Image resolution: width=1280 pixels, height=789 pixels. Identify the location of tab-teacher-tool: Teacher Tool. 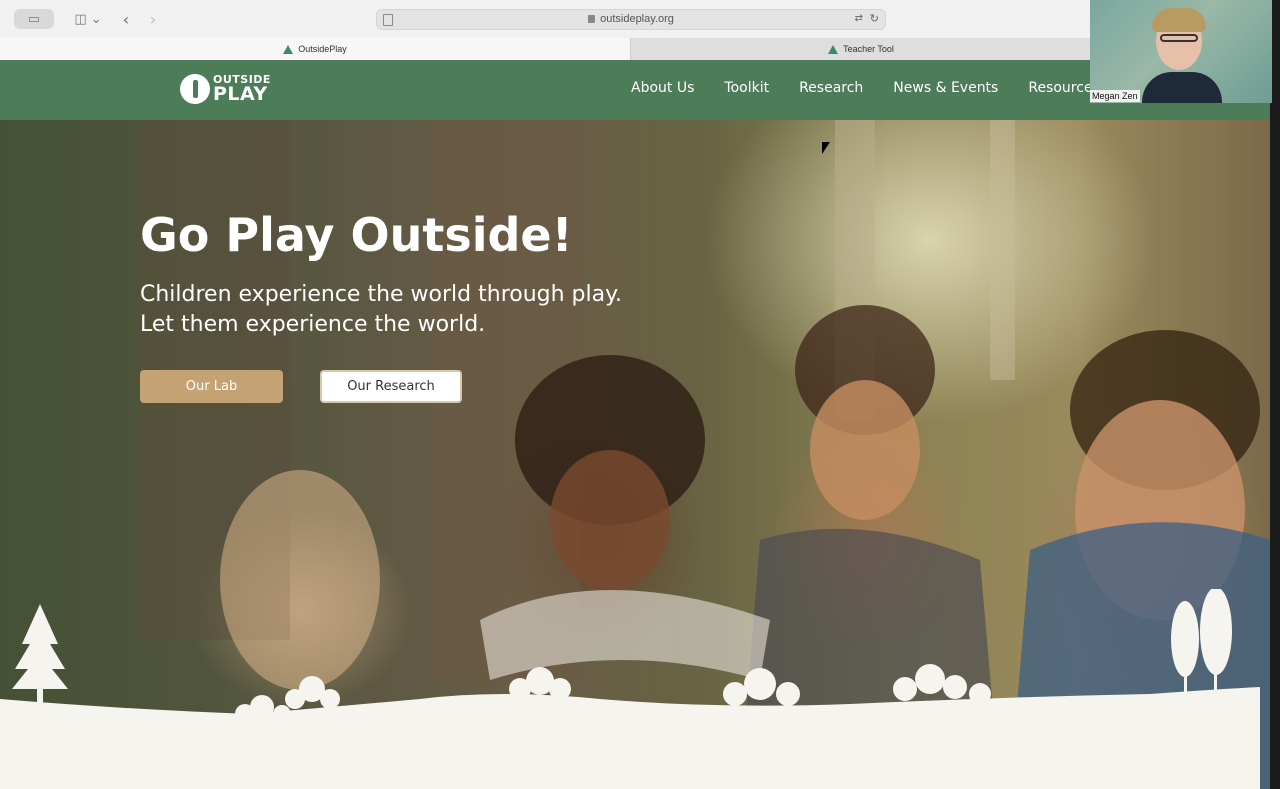
(860, 49).